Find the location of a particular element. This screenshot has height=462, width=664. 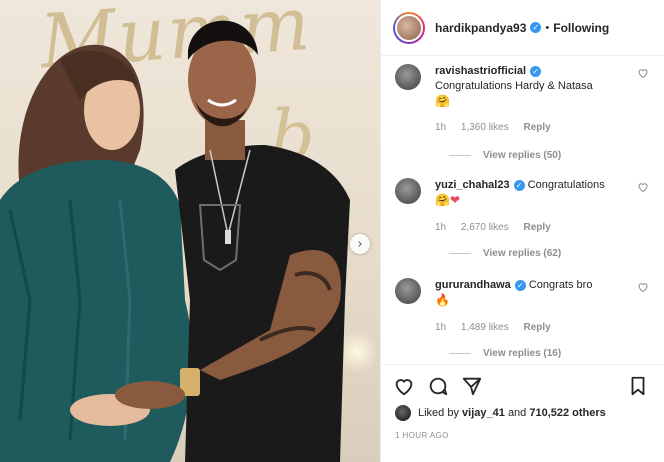

view-replies-button: View replies (50) is located at coordinates (505, 155).